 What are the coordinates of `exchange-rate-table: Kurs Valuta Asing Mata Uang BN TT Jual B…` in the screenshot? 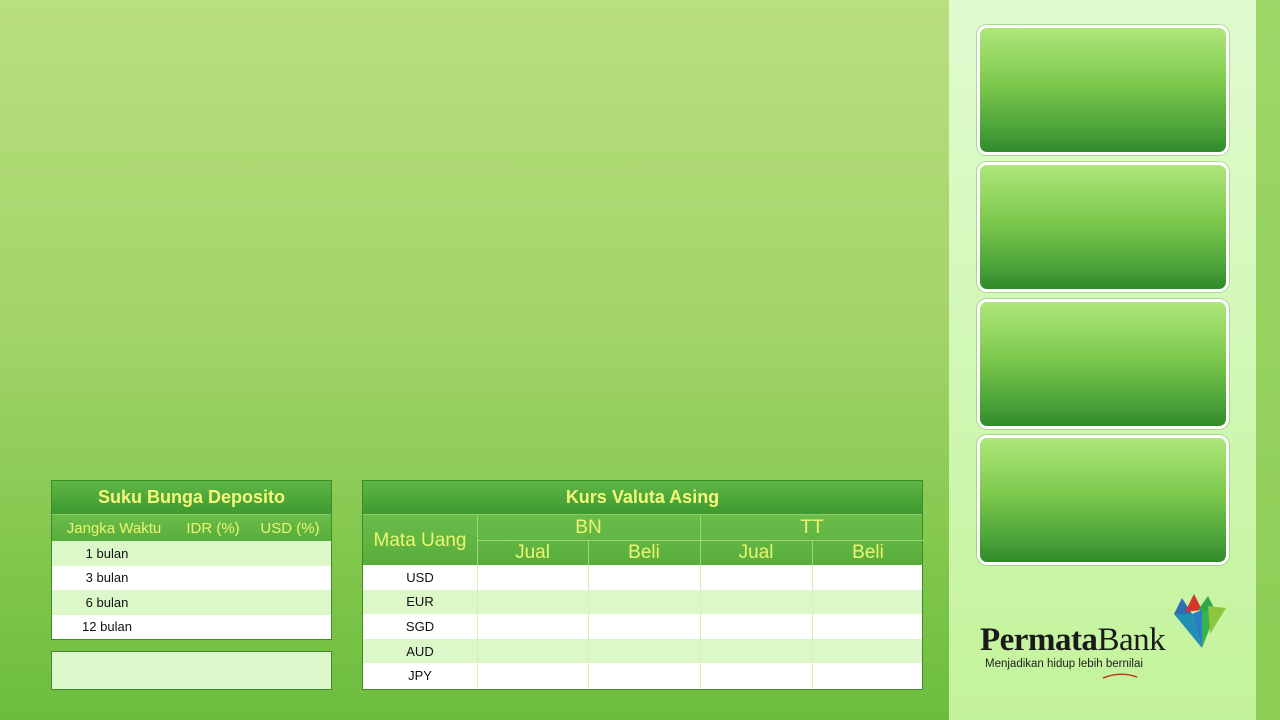 It's located at (643, 585).